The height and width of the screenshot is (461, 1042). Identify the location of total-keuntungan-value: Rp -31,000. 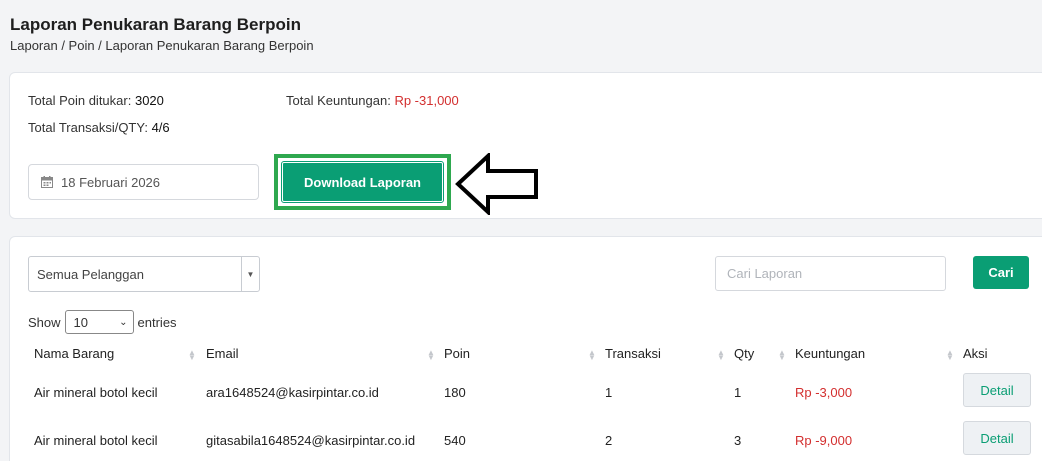
(426, 100).